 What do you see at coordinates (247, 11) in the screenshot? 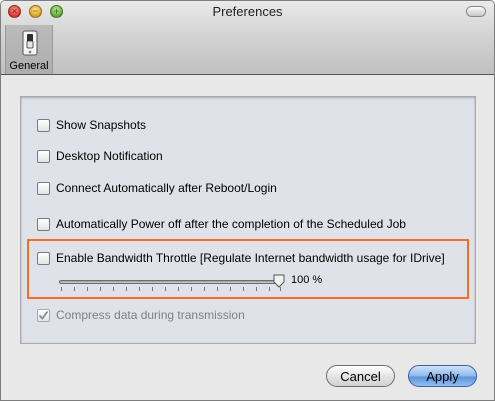
I see `window-title: Preferences` at bounding box center [247, 11].